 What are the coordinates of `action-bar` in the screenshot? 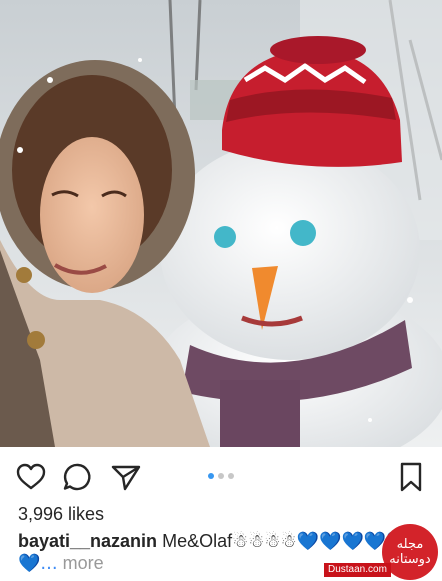 It's located at (221, 477).